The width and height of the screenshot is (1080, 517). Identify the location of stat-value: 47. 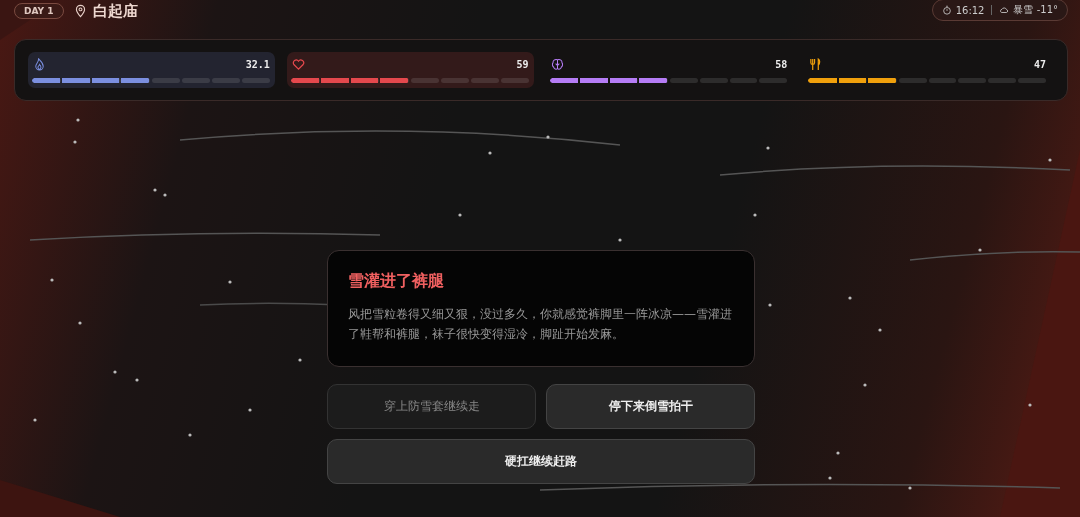
(1039, 64).